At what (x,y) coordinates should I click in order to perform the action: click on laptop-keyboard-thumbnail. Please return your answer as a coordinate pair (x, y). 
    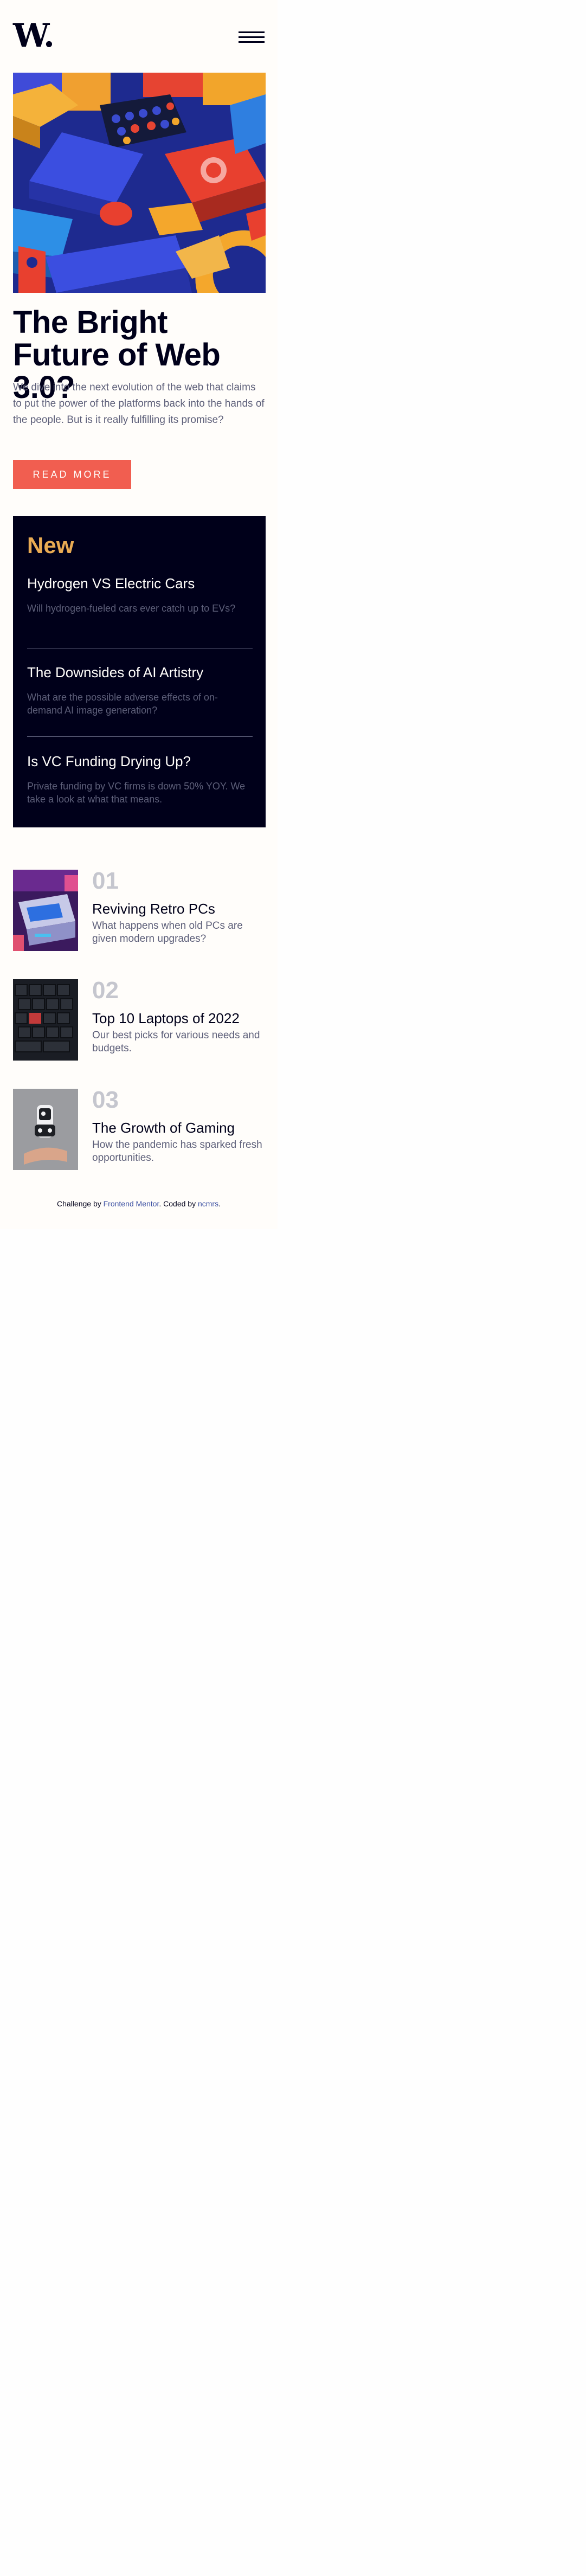
    Looking at the image, I should click on (45, 1020).